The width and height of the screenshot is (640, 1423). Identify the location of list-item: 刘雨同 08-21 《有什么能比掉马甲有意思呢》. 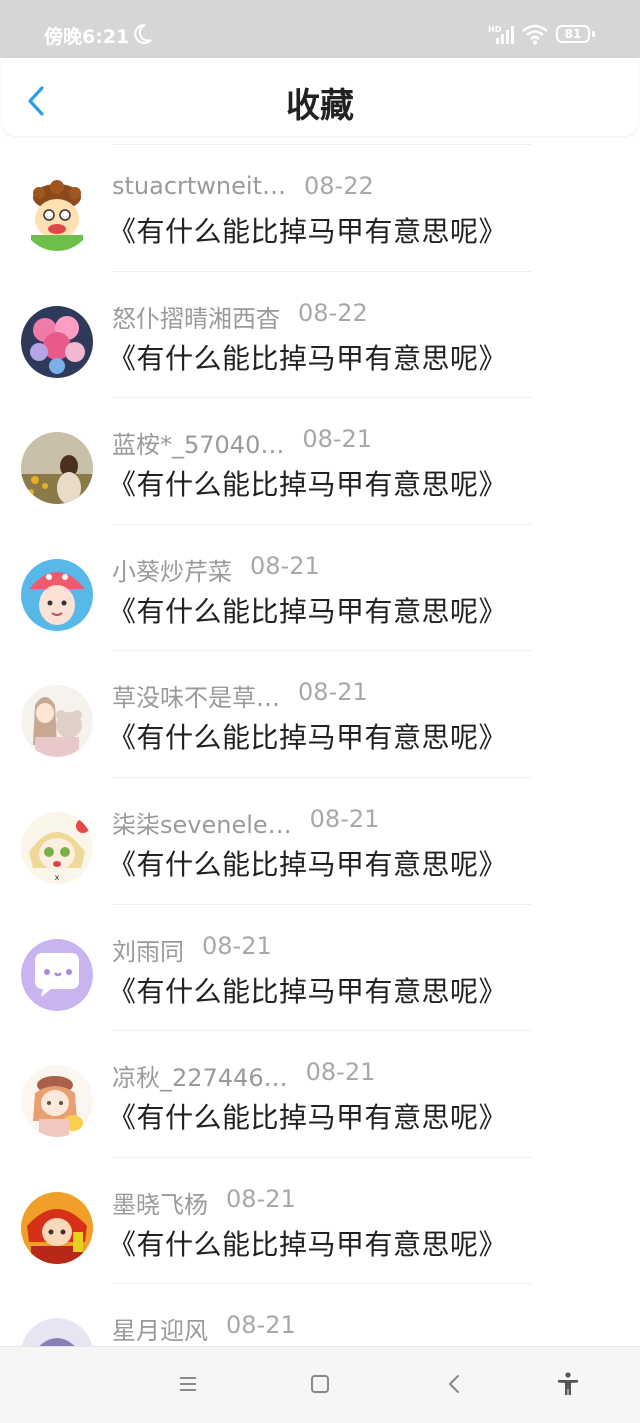
(320, 967).